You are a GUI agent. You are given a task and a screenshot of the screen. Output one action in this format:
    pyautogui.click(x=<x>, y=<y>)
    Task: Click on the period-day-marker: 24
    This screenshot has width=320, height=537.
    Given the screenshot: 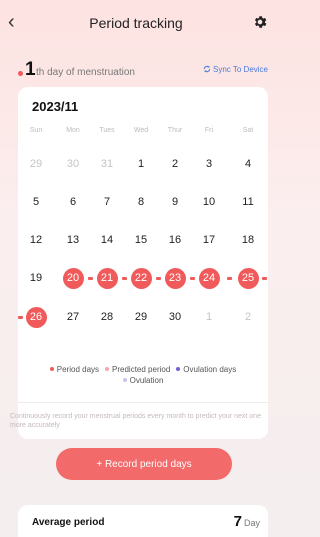 What is the action you would take?
    pyautogui.click(x=209, y=278)
    